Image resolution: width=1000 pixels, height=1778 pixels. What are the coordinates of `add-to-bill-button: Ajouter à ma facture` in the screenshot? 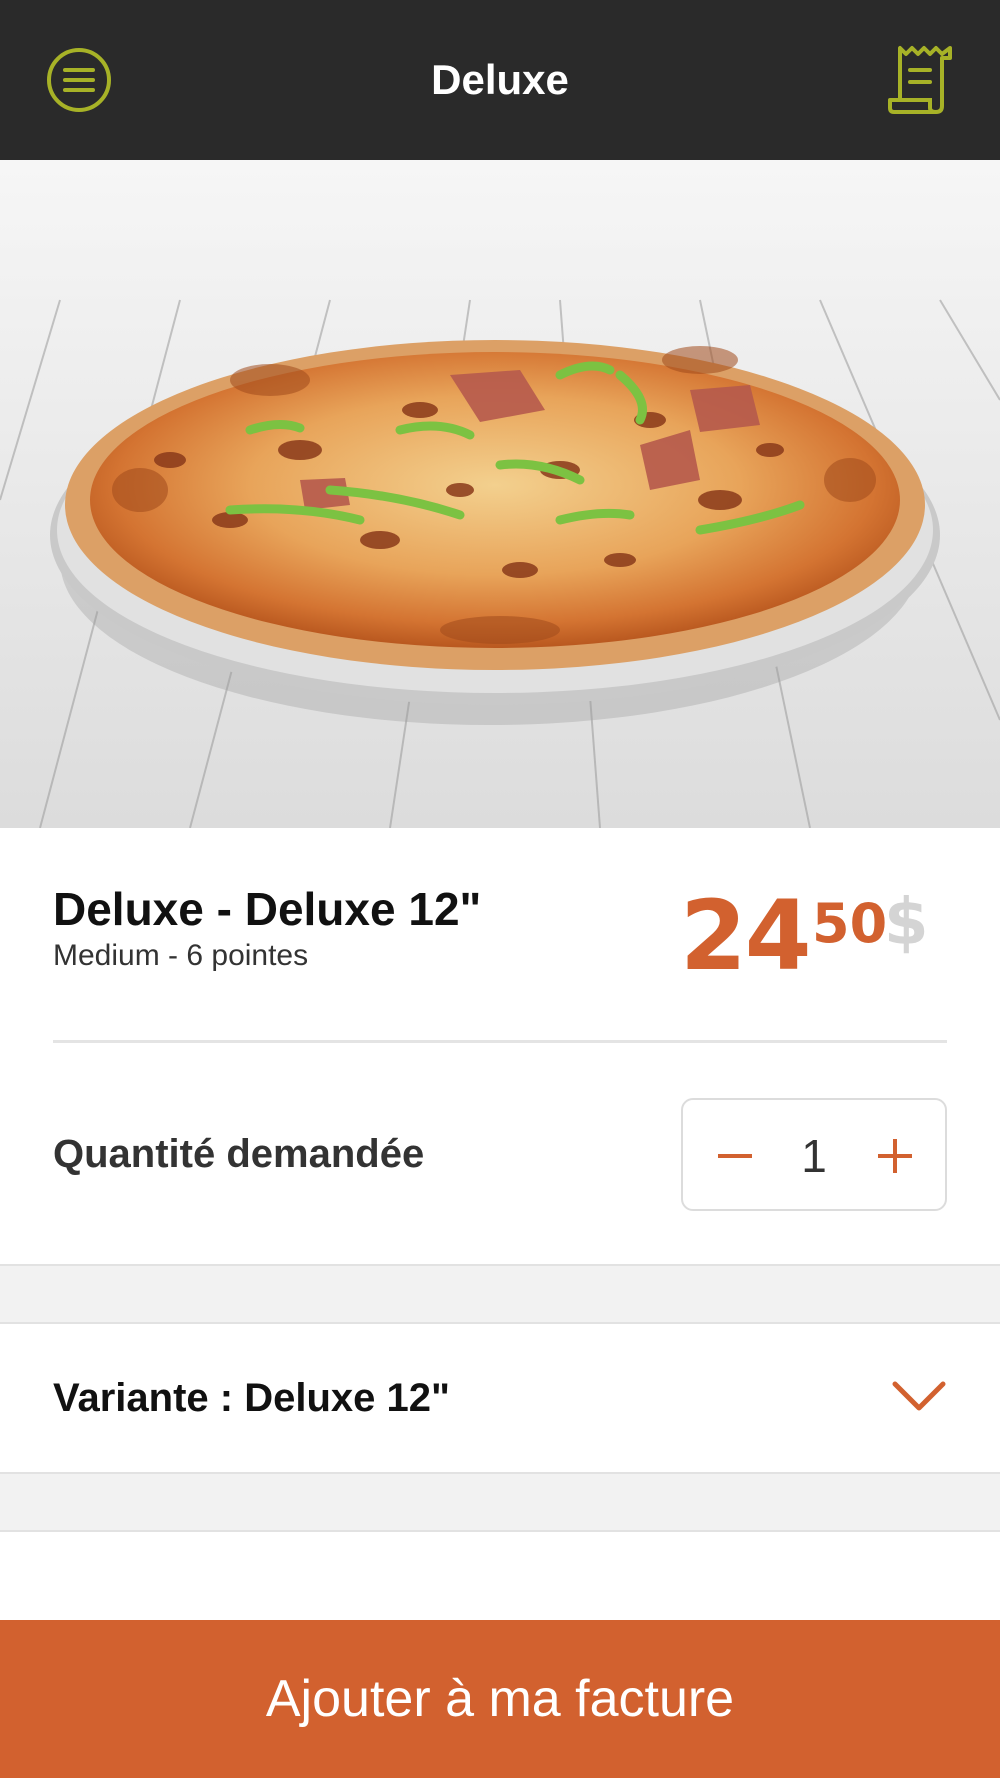 It's located at (500, 1699).